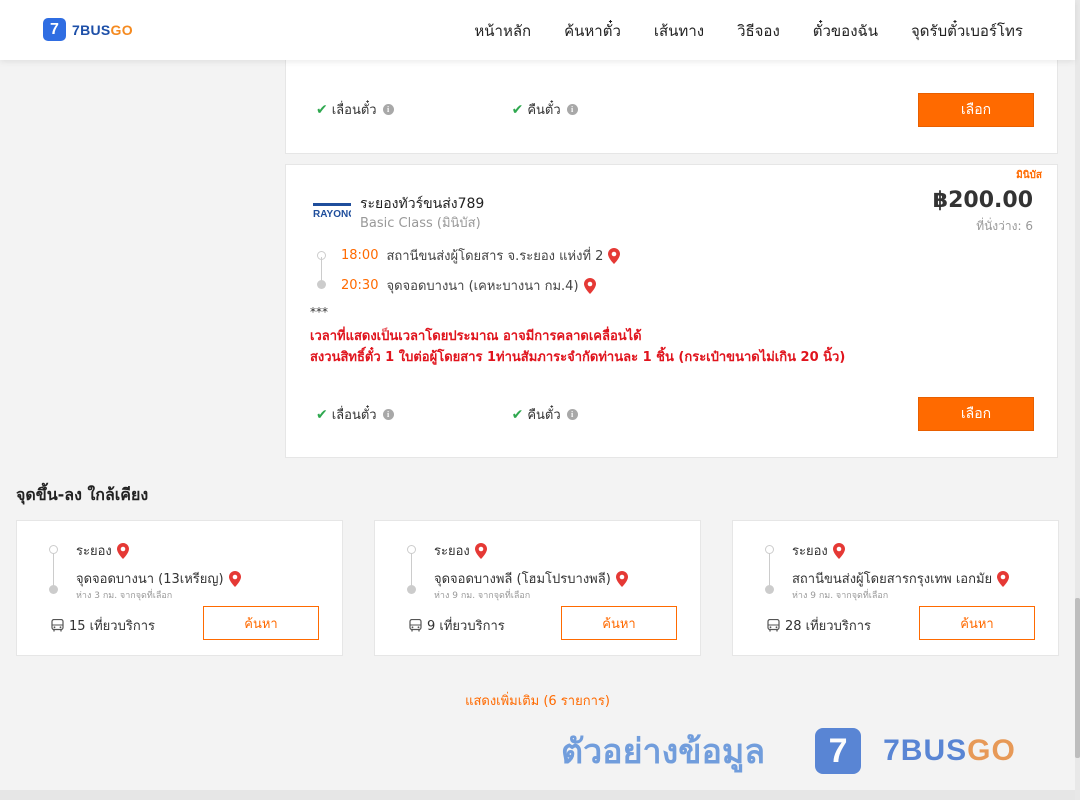 Image resolution: width=1080 pixels, height=800 pixels. What do you see at coordinates (679, 31) in the screenshot?
I see `nav-routes: เส้นทาง` at bounding box center [679, 31].